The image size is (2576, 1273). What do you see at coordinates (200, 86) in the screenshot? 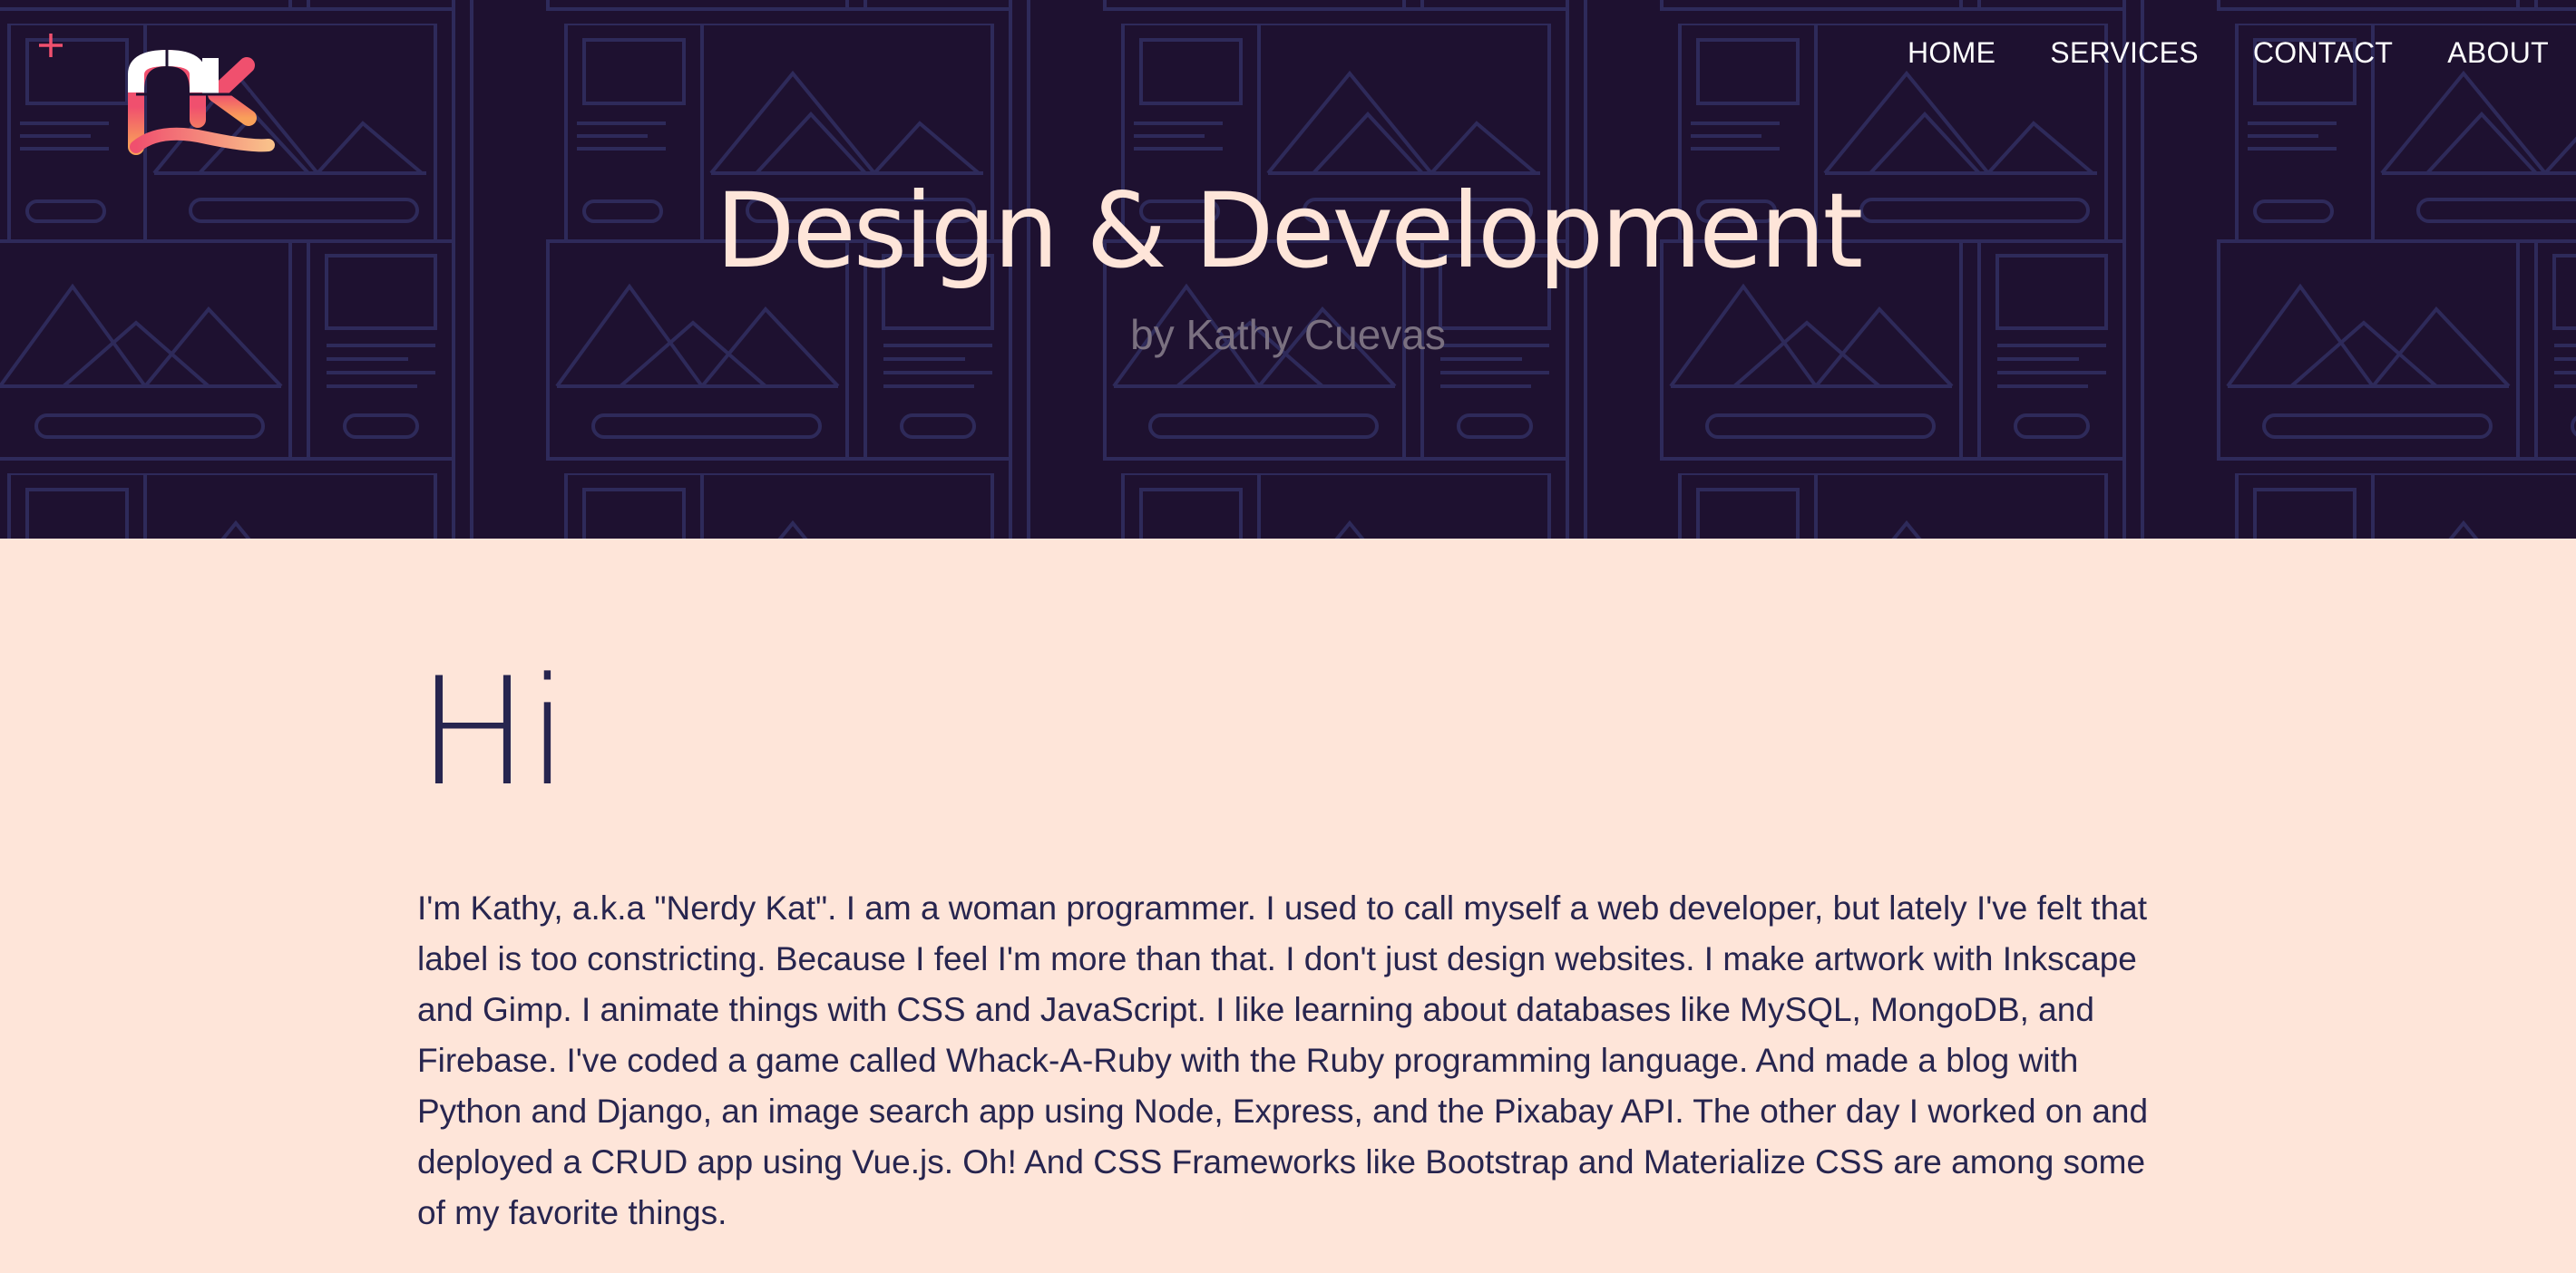
I see `nerdy-kat-logo` at bounding box center [200, 86].